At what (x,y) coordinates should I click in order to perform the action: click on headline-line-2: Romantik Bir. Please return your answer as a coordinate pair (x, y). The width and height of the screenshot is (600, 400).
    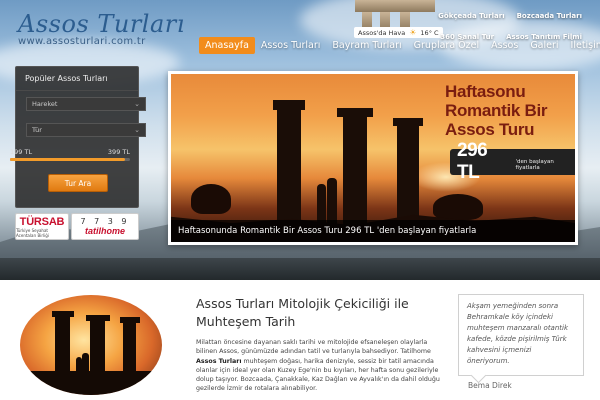
    Looking at the image, I should click on (496, 110).